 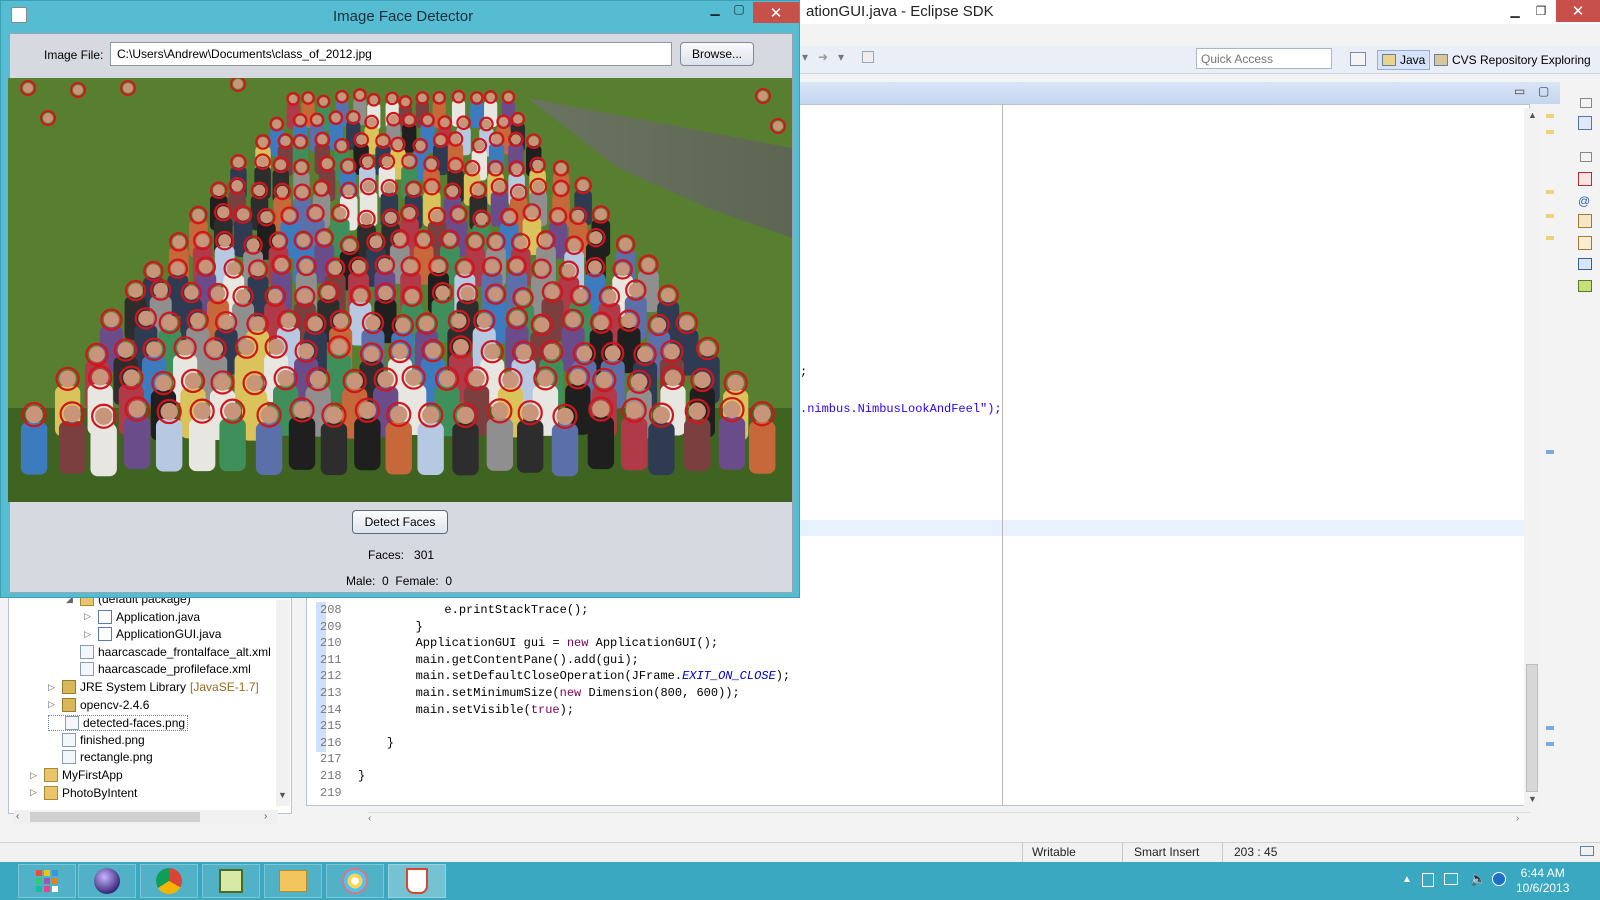 I want to click on taskbar-paint, so click(x=355, y=881).